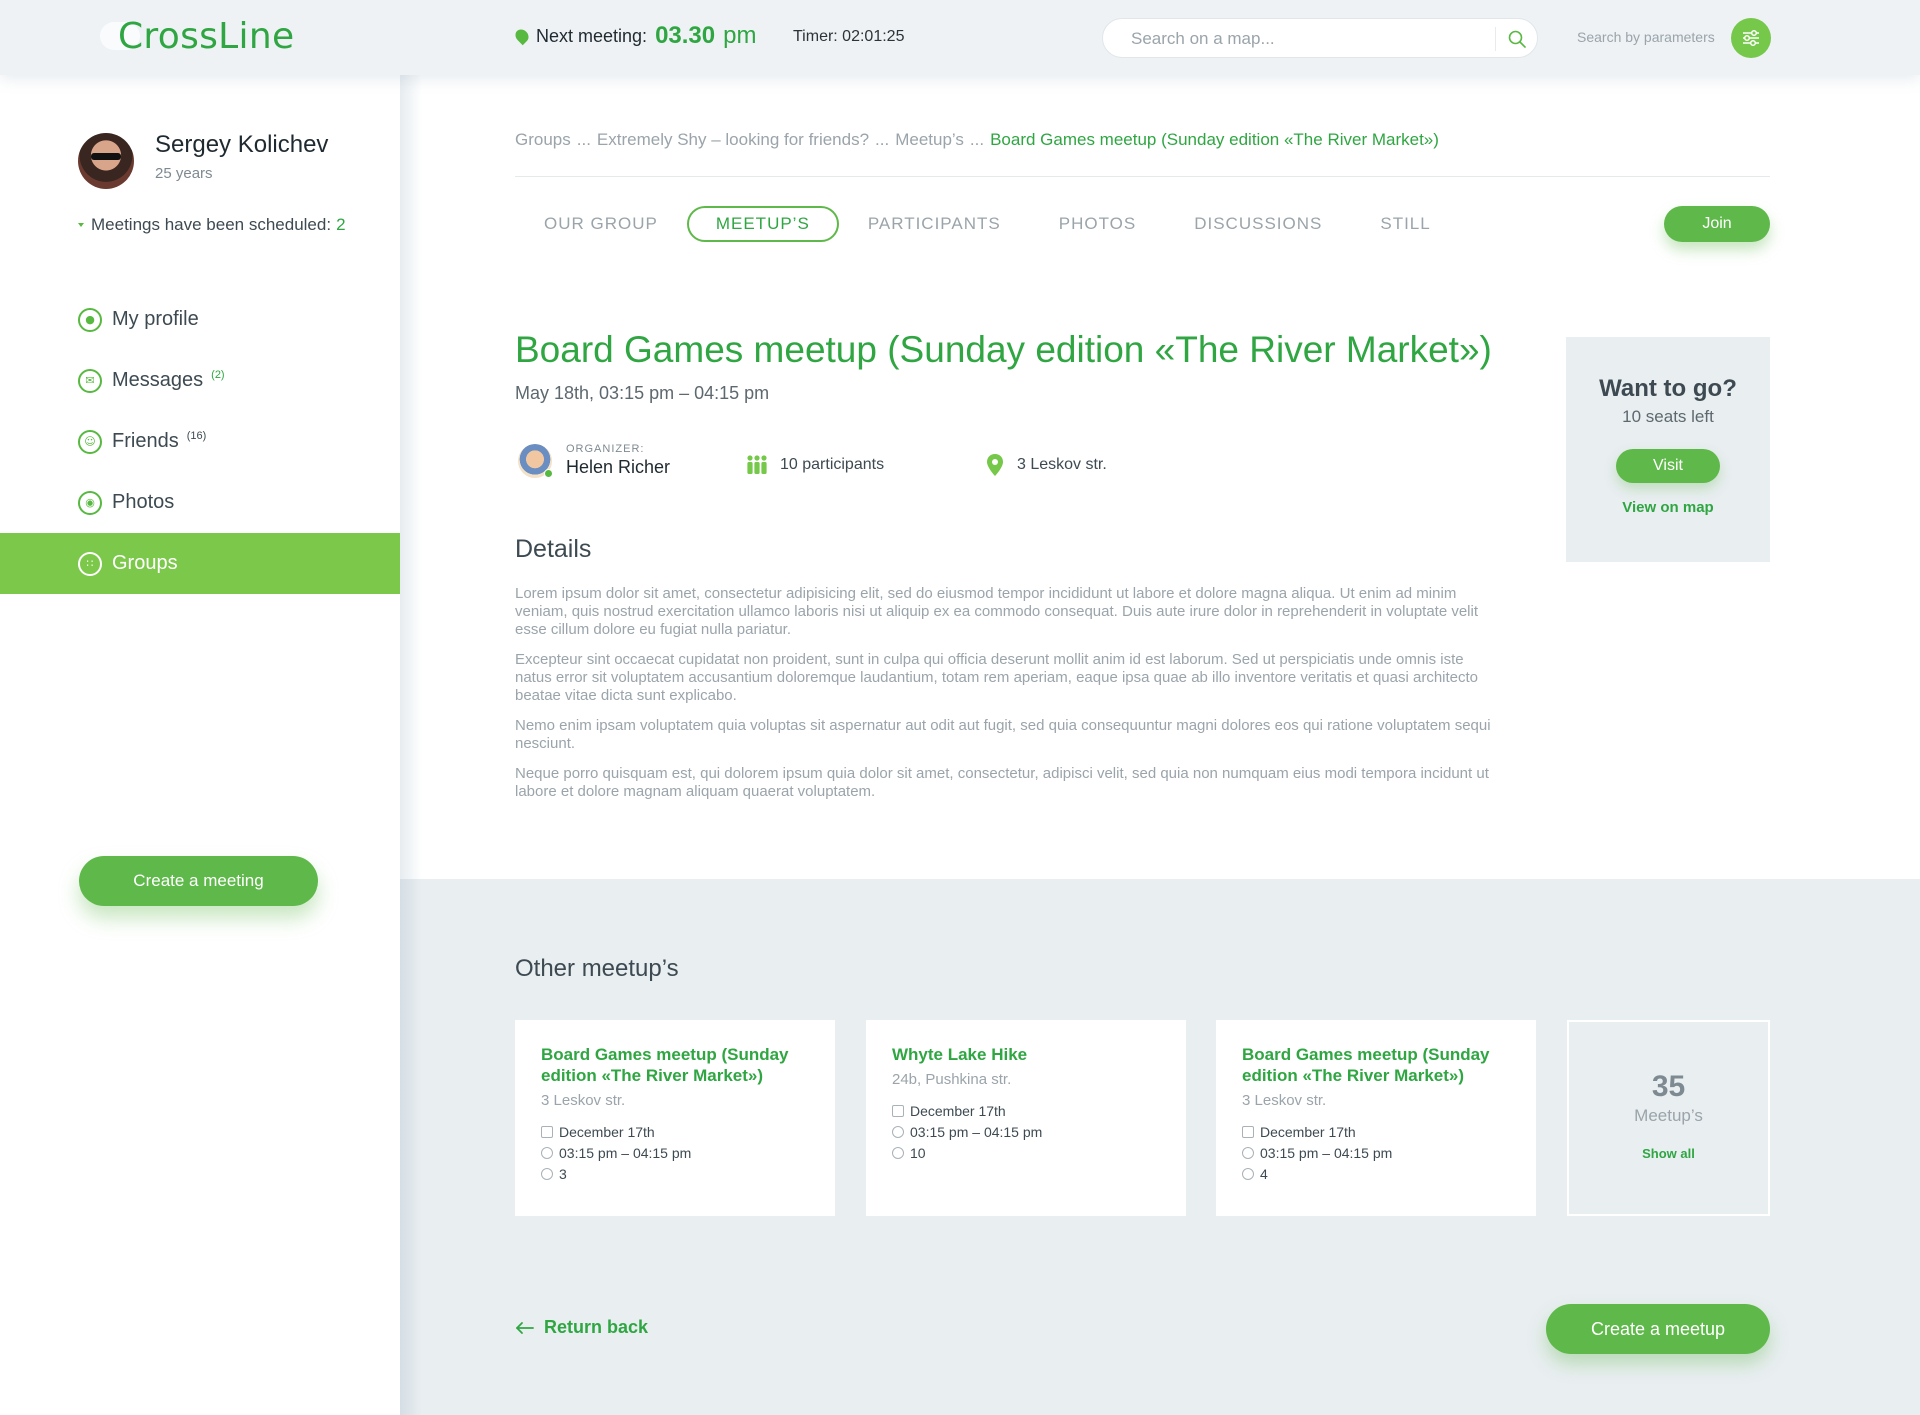 This screenshot has width=1920, height=1415. I want to click on meetup-card-people-text: 4, so click(1264, 1173).